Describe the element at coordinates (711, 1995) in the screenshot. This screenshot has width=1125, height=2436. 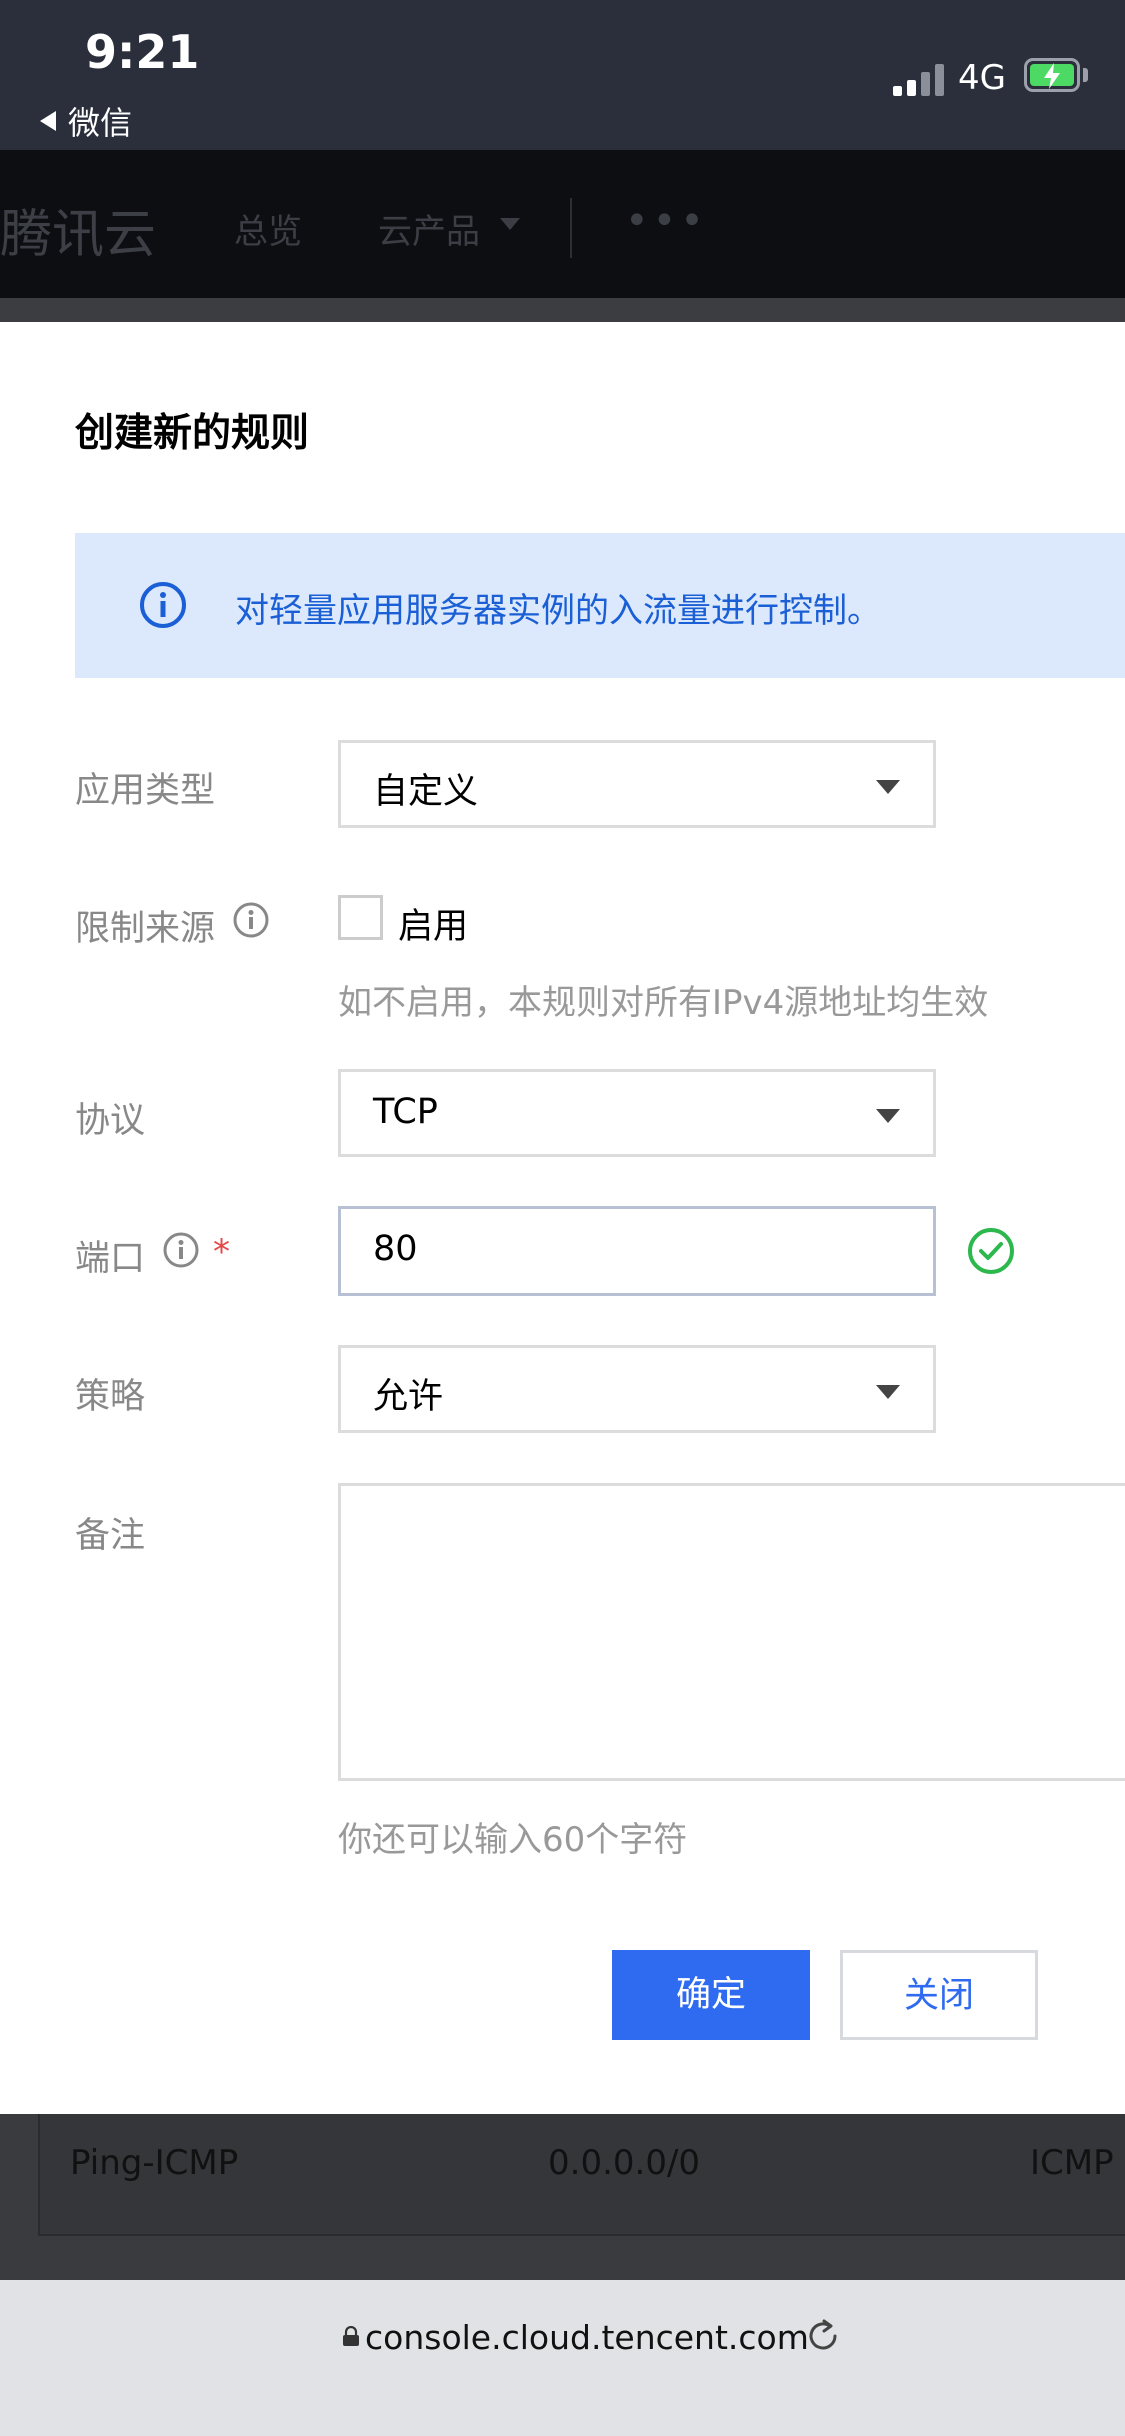
I see `confirm-button: 确定` at that location.